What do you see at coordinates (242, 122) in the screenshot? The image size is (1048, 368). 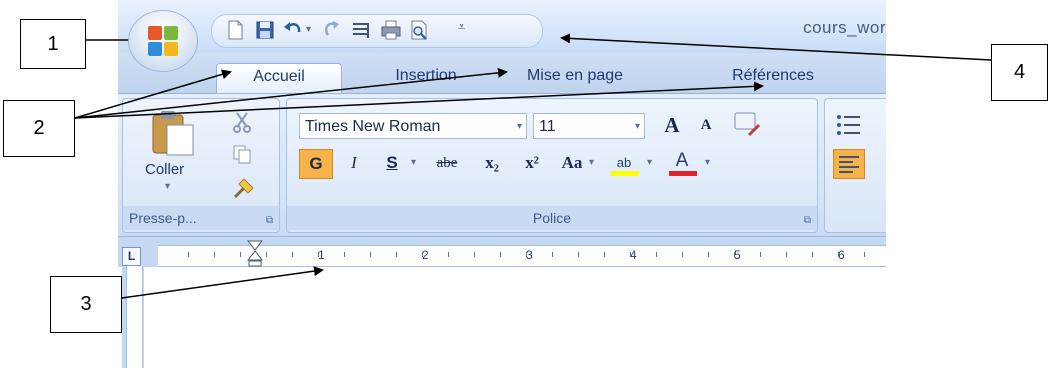 I see `cut-icon` at bounding box center [242, 122].